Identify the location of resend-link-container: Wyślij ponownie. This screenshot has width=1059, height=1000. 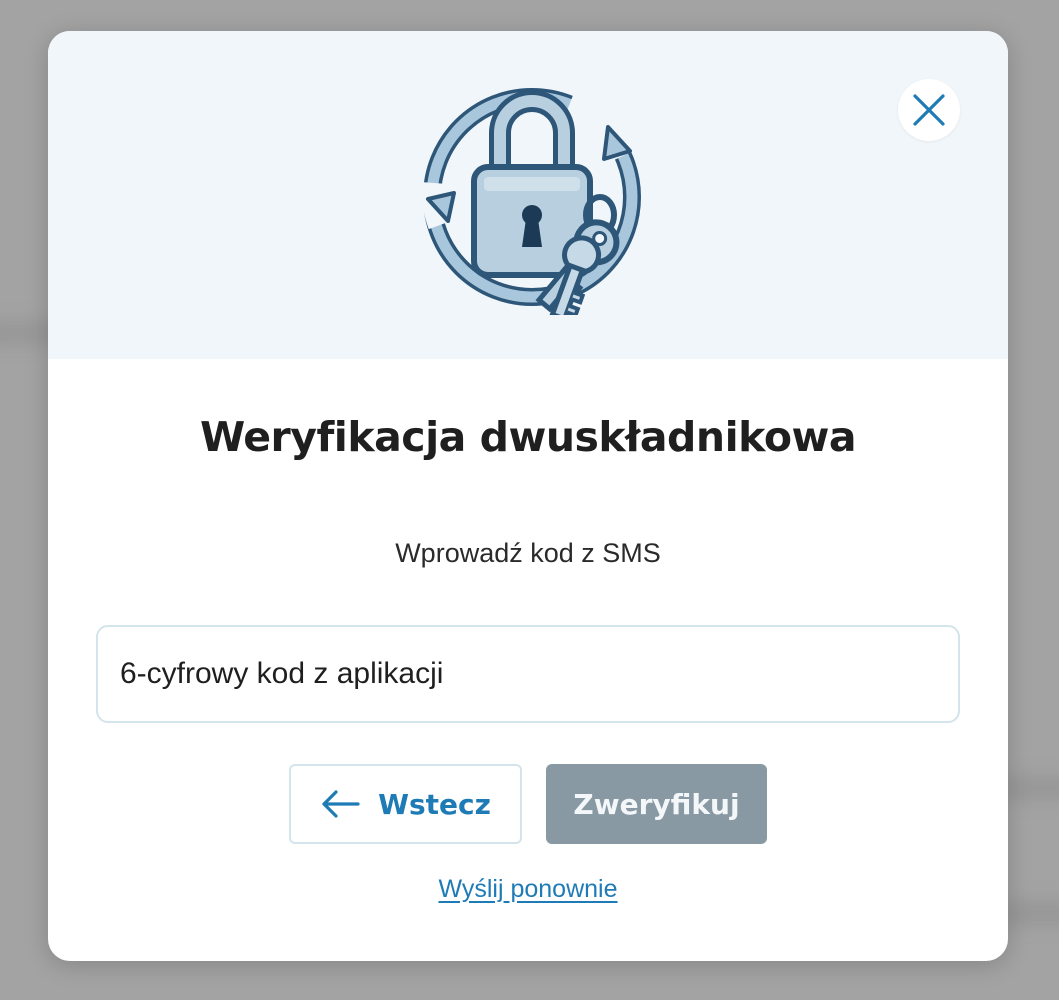
(528, 889).